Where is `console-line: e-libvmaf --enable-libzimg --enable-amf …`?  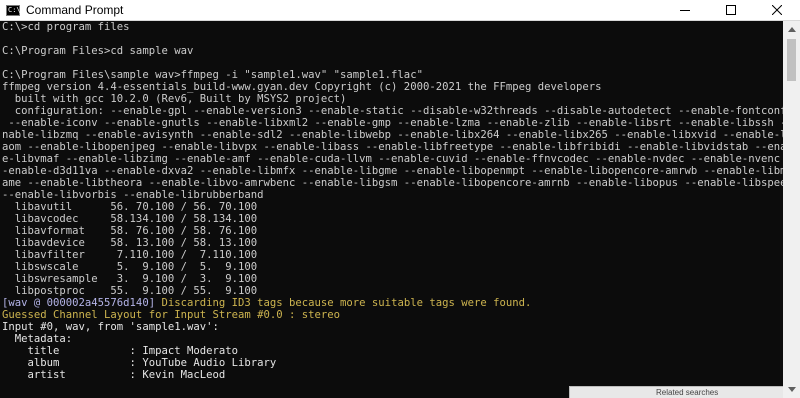 console-line: e-libvmaf --enable-libzimg --enable-amf … is located at coordinates (392, 159).